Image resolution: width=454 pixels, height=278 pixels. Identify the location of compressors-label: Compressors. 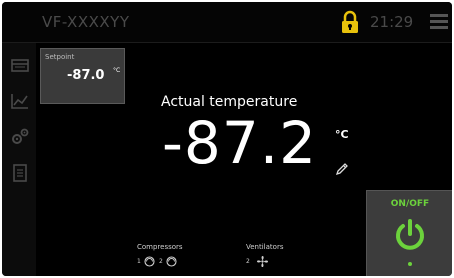
(160, 247).